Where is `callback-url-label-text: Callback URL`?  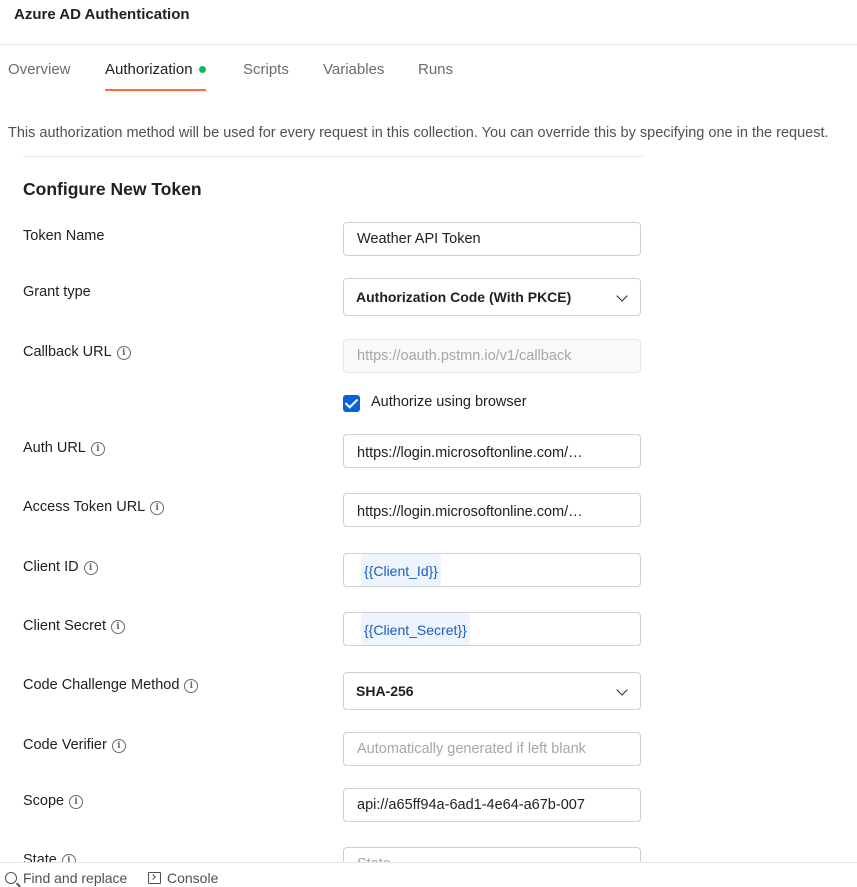
callback-url-label-text: Callback URL is located at coordinates (67, 352).